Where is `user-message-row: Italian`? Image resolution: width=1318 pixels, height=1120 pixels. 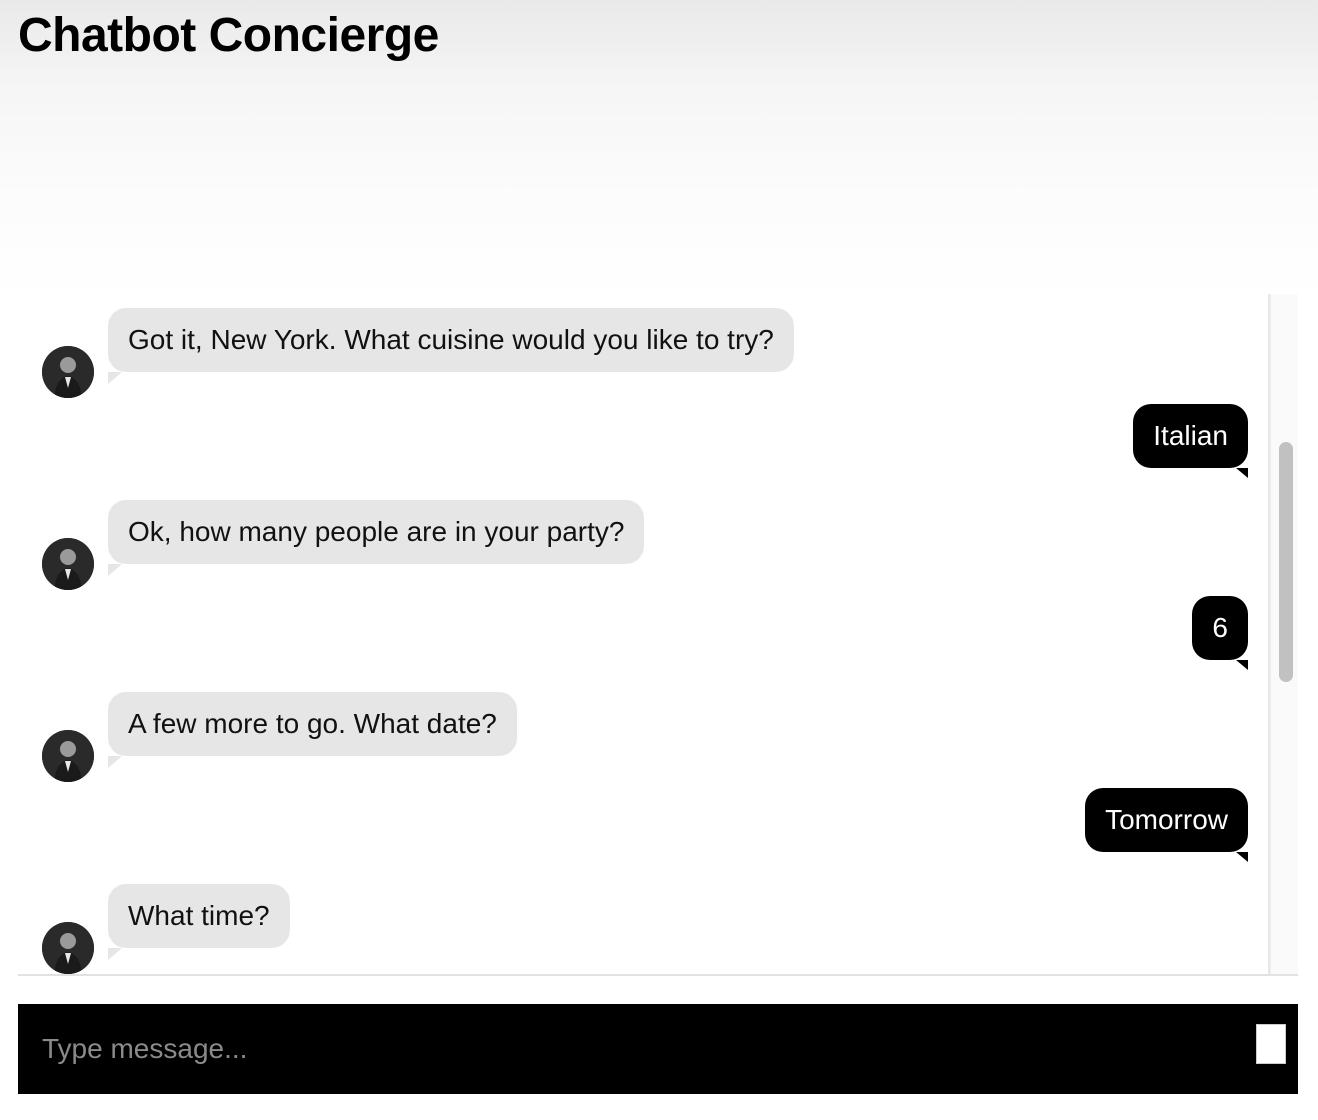
user-message-row: Italian is located at coordinates (644, 452).